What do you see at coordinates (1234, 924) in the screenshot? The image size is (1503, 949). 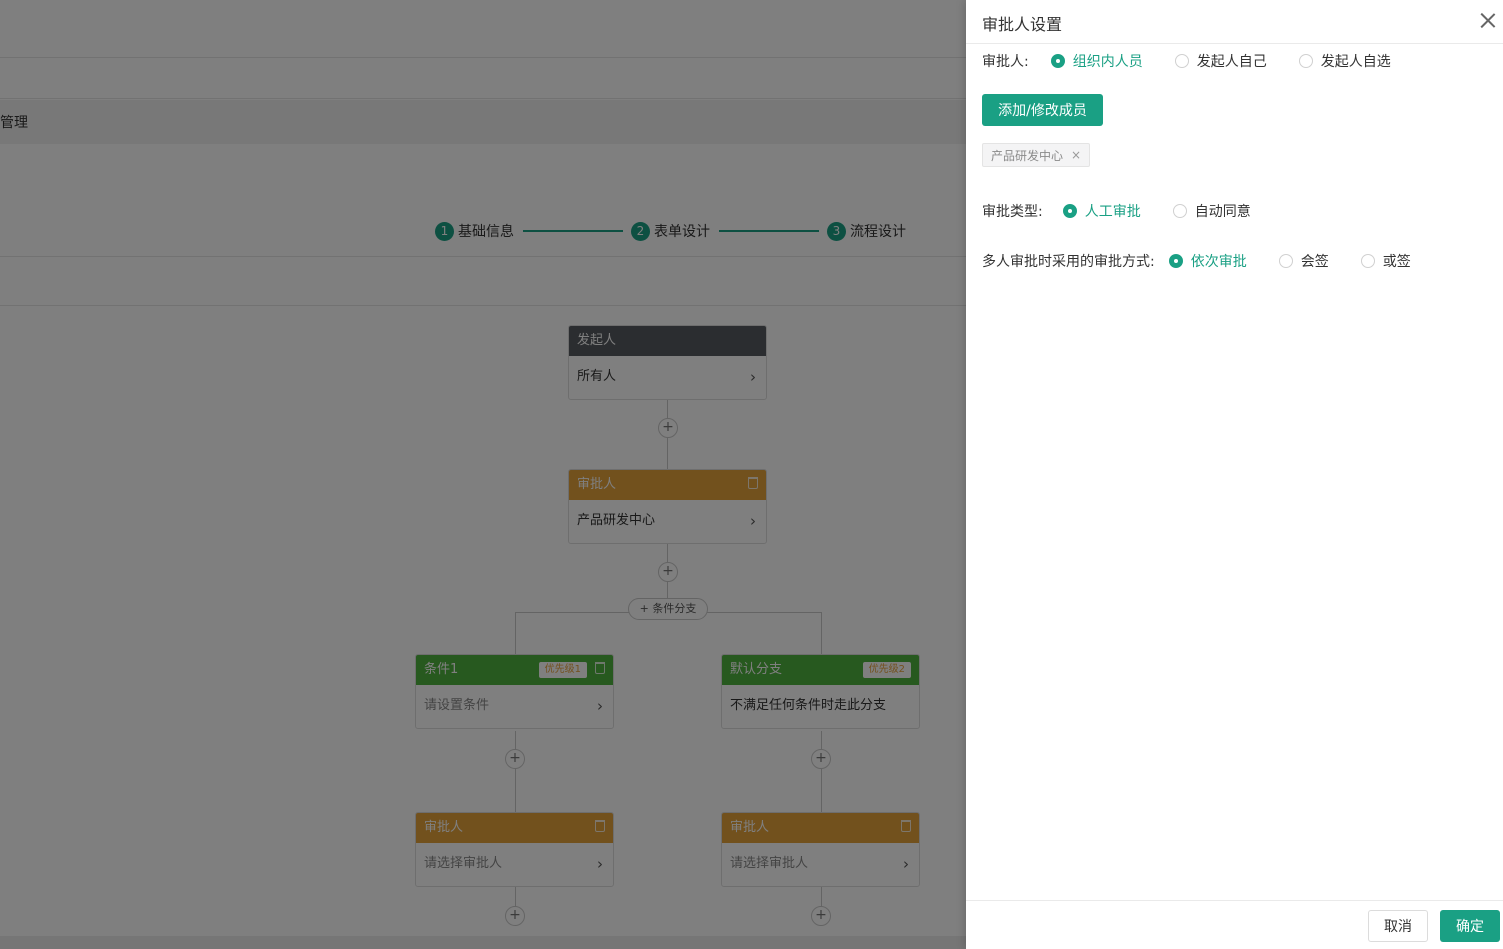 I see `drawer-footer: 取消 确定` at bounding box center [1234, 924].